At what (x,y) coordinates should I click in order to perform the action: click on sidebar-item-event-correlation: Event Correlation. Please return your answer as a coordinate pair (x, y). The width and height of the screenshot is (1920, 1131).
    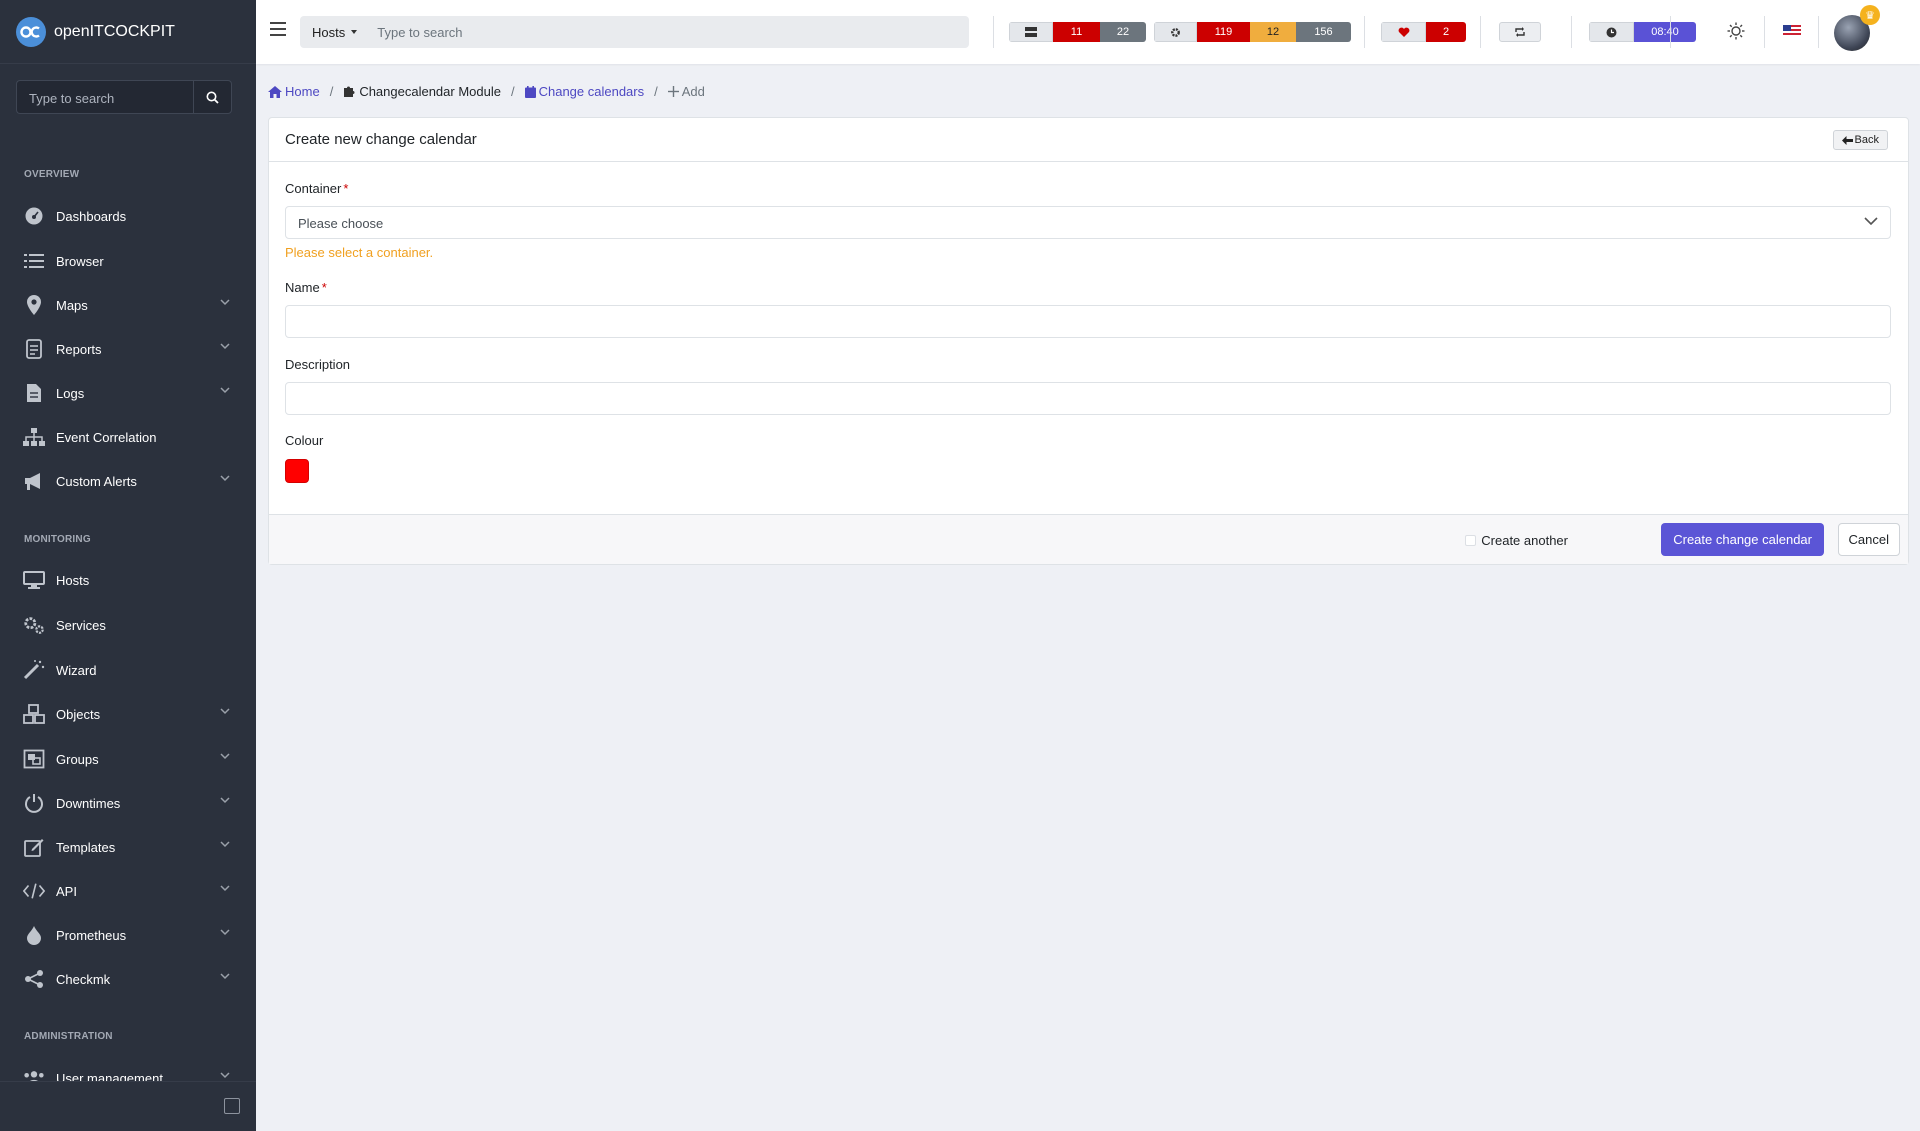
    Looking at the image, I should click on (128, 437).